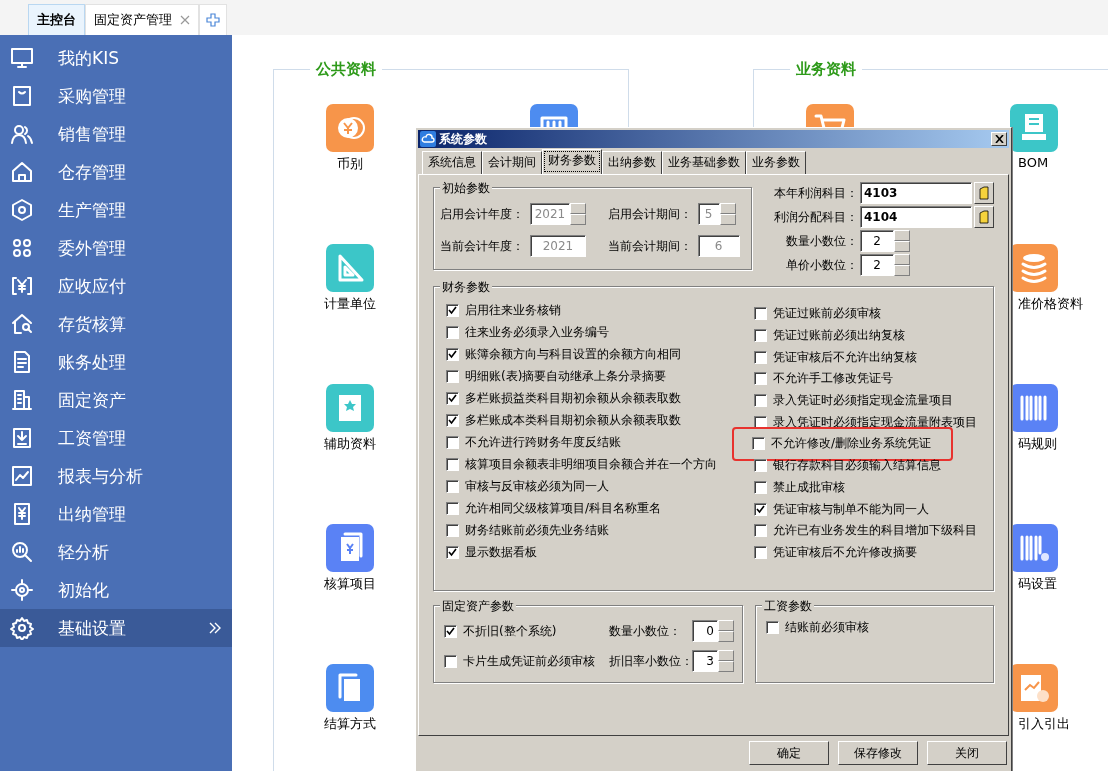  What do you see at coordinates (466, 188) in the screenshot?
I see `group-title: 初始参数` at bounding box center [466, 188].